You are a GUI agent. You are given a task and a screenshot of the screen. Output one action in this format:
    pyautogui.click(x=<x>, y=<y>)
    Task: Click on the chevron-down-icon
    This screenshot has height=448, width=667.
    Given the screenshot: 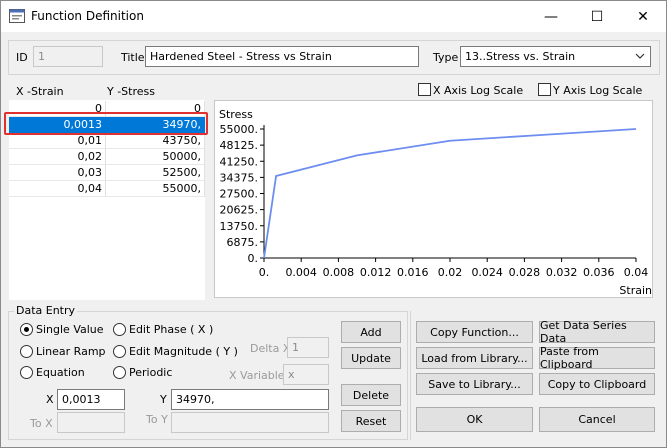 What is the action you would take?
    pyautogui.click(x=640, y=56)
    